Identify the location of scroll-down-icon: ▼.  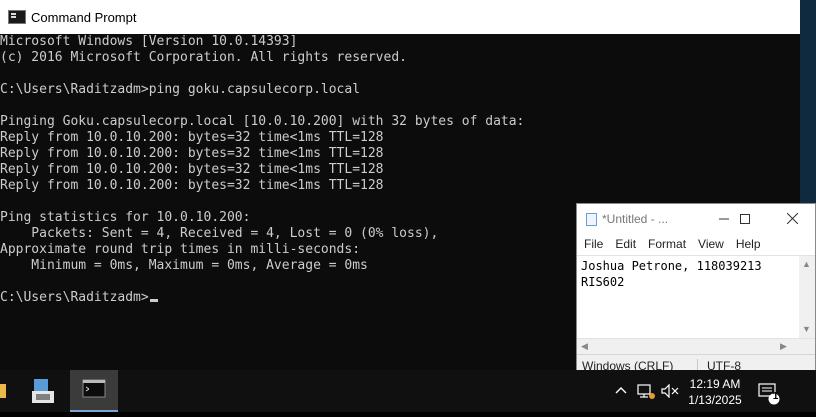
(806, 329).